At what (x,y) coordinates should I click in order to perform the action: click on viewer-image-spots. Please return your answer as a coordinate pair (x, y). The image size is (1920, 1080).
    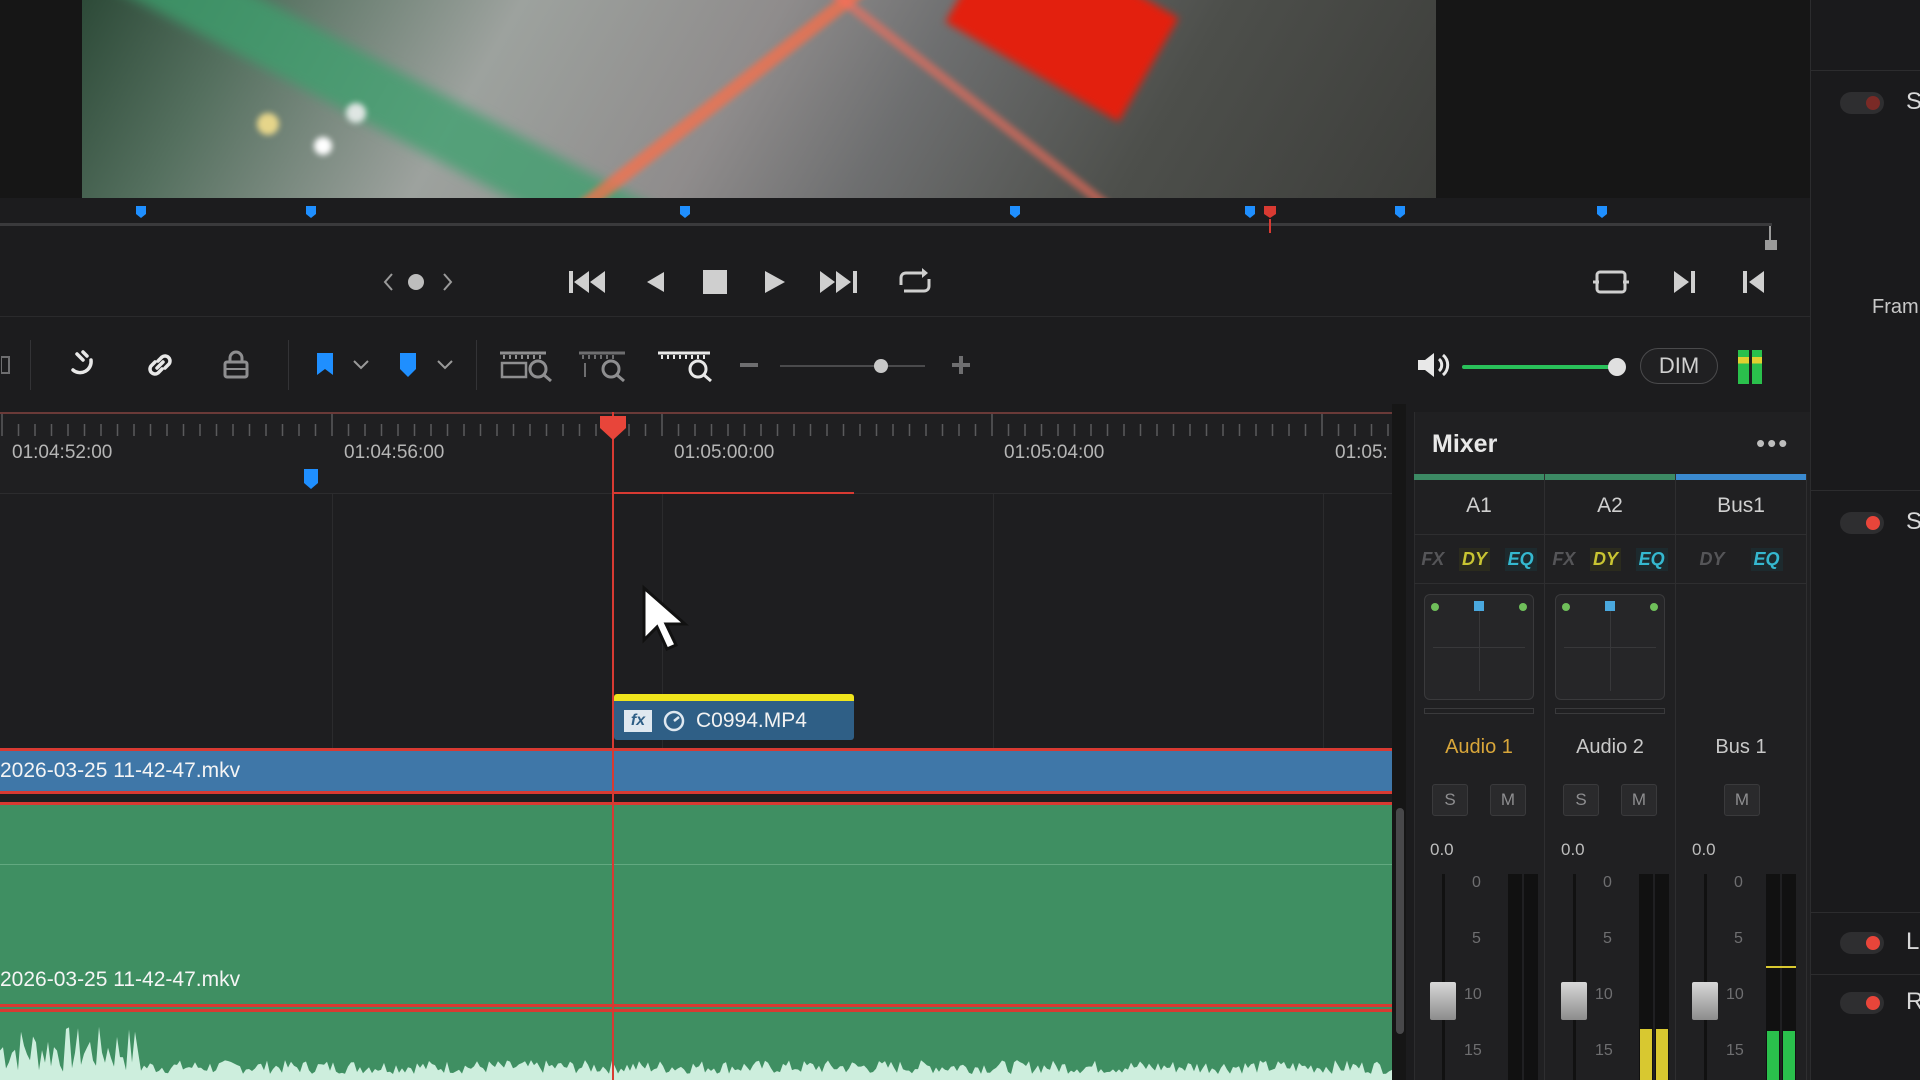
    Looking at the image, I should click on (312, 135).